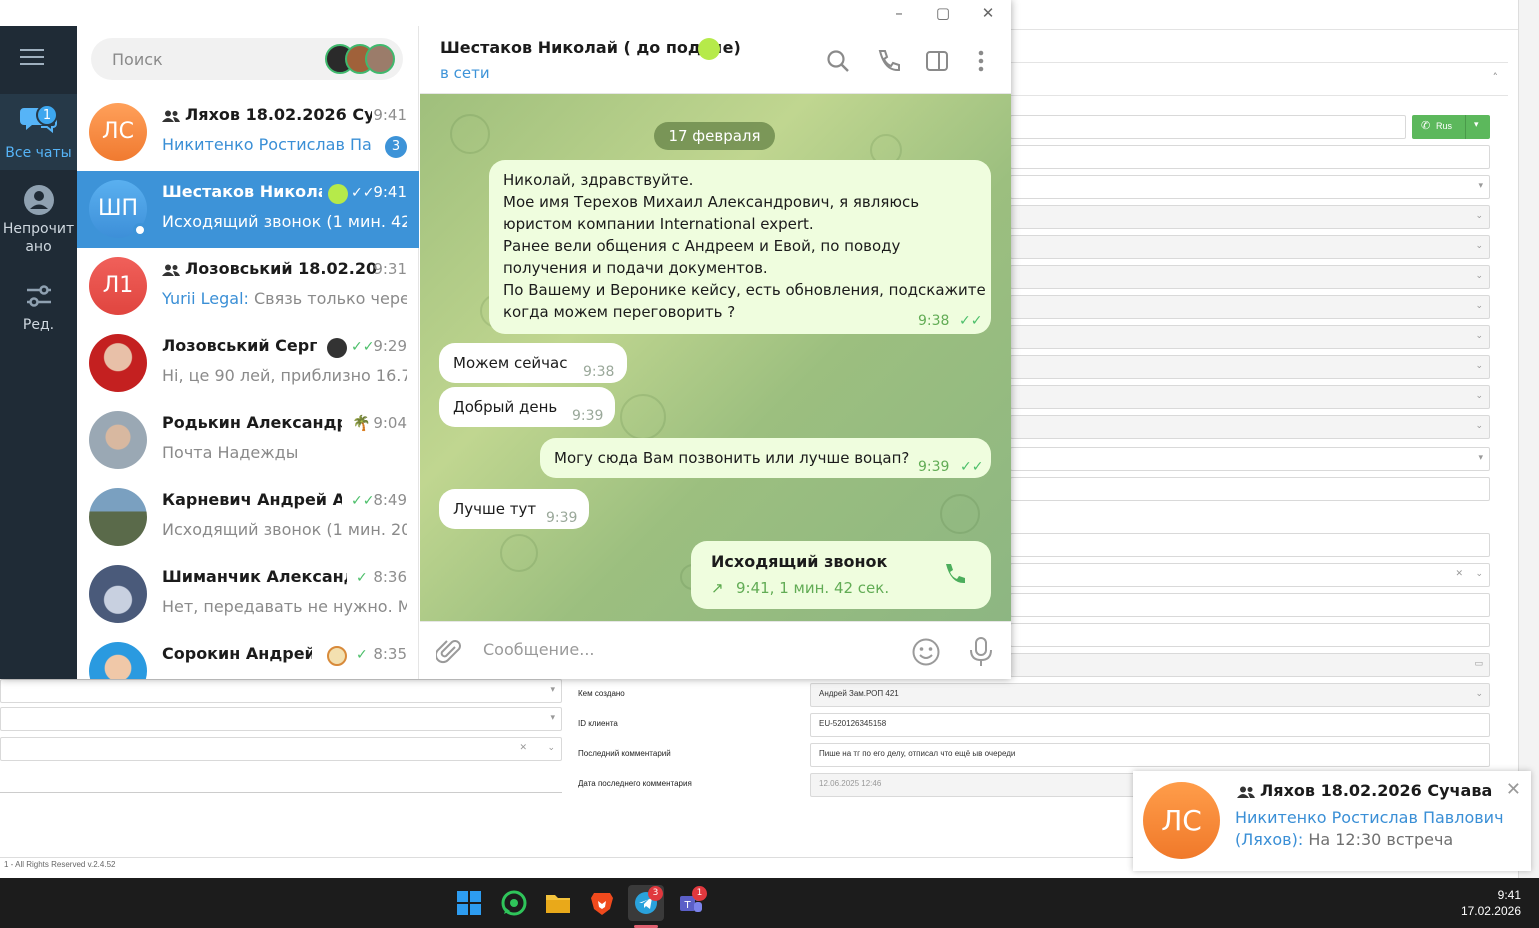  What do you see at coordinates (954, 574) in the screenshot?
I see `phone-call-icon` at bounding box center [954, 574].